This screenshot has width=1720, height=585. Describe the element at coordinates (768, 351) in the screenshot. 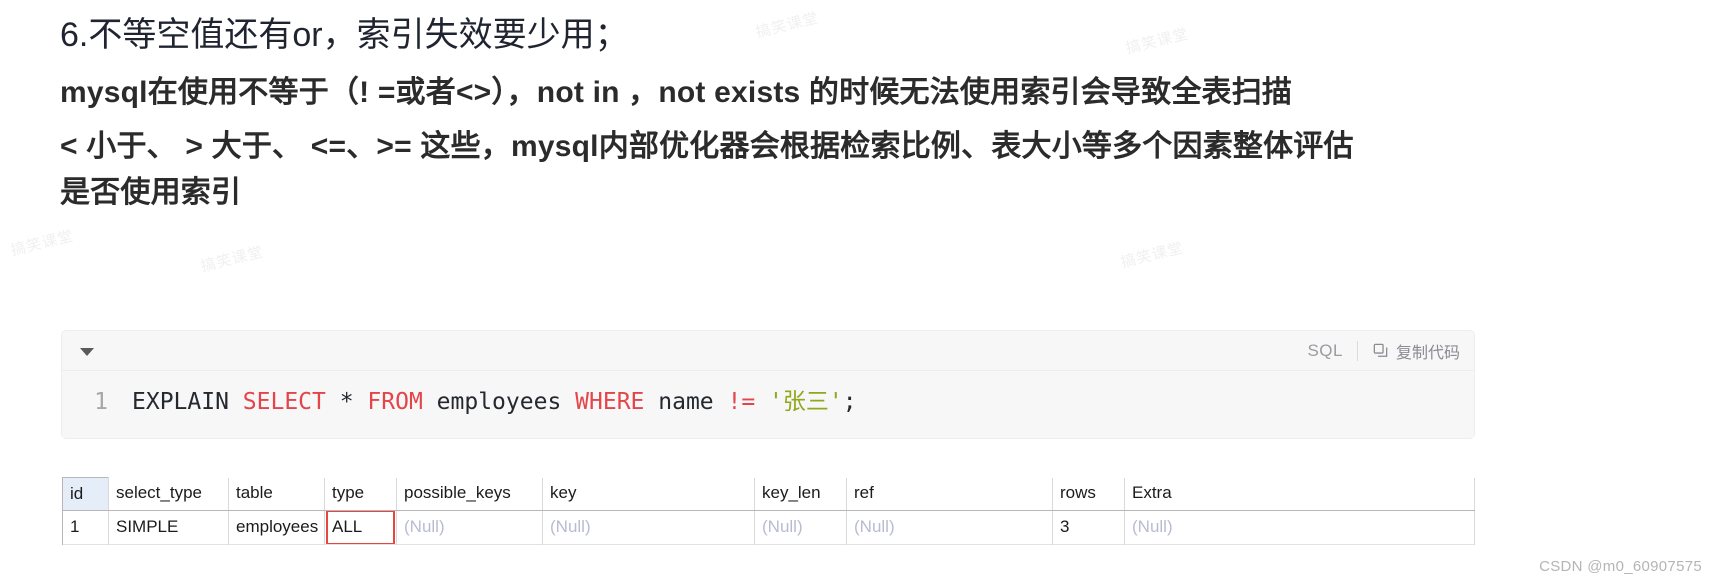

I see `code-toolbar: SQL 复制代码` at that location.